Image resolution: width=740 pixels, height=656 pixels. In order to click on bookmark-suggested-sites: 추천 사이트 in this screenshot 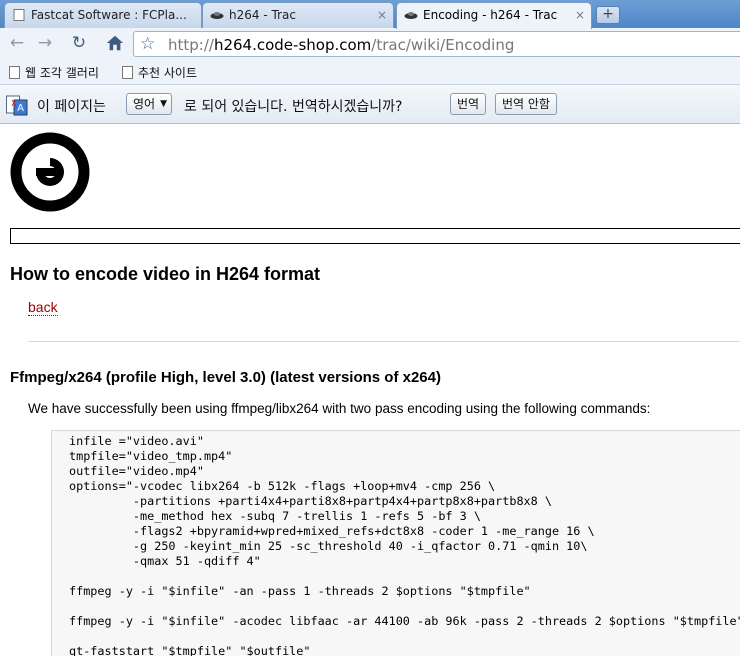, I will do `click(159, 72)`.